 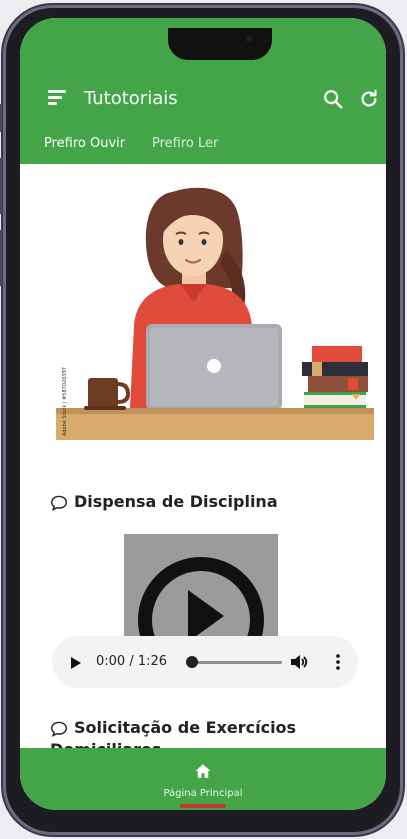 I want to click on search-icon, so click(x=333, y=99).